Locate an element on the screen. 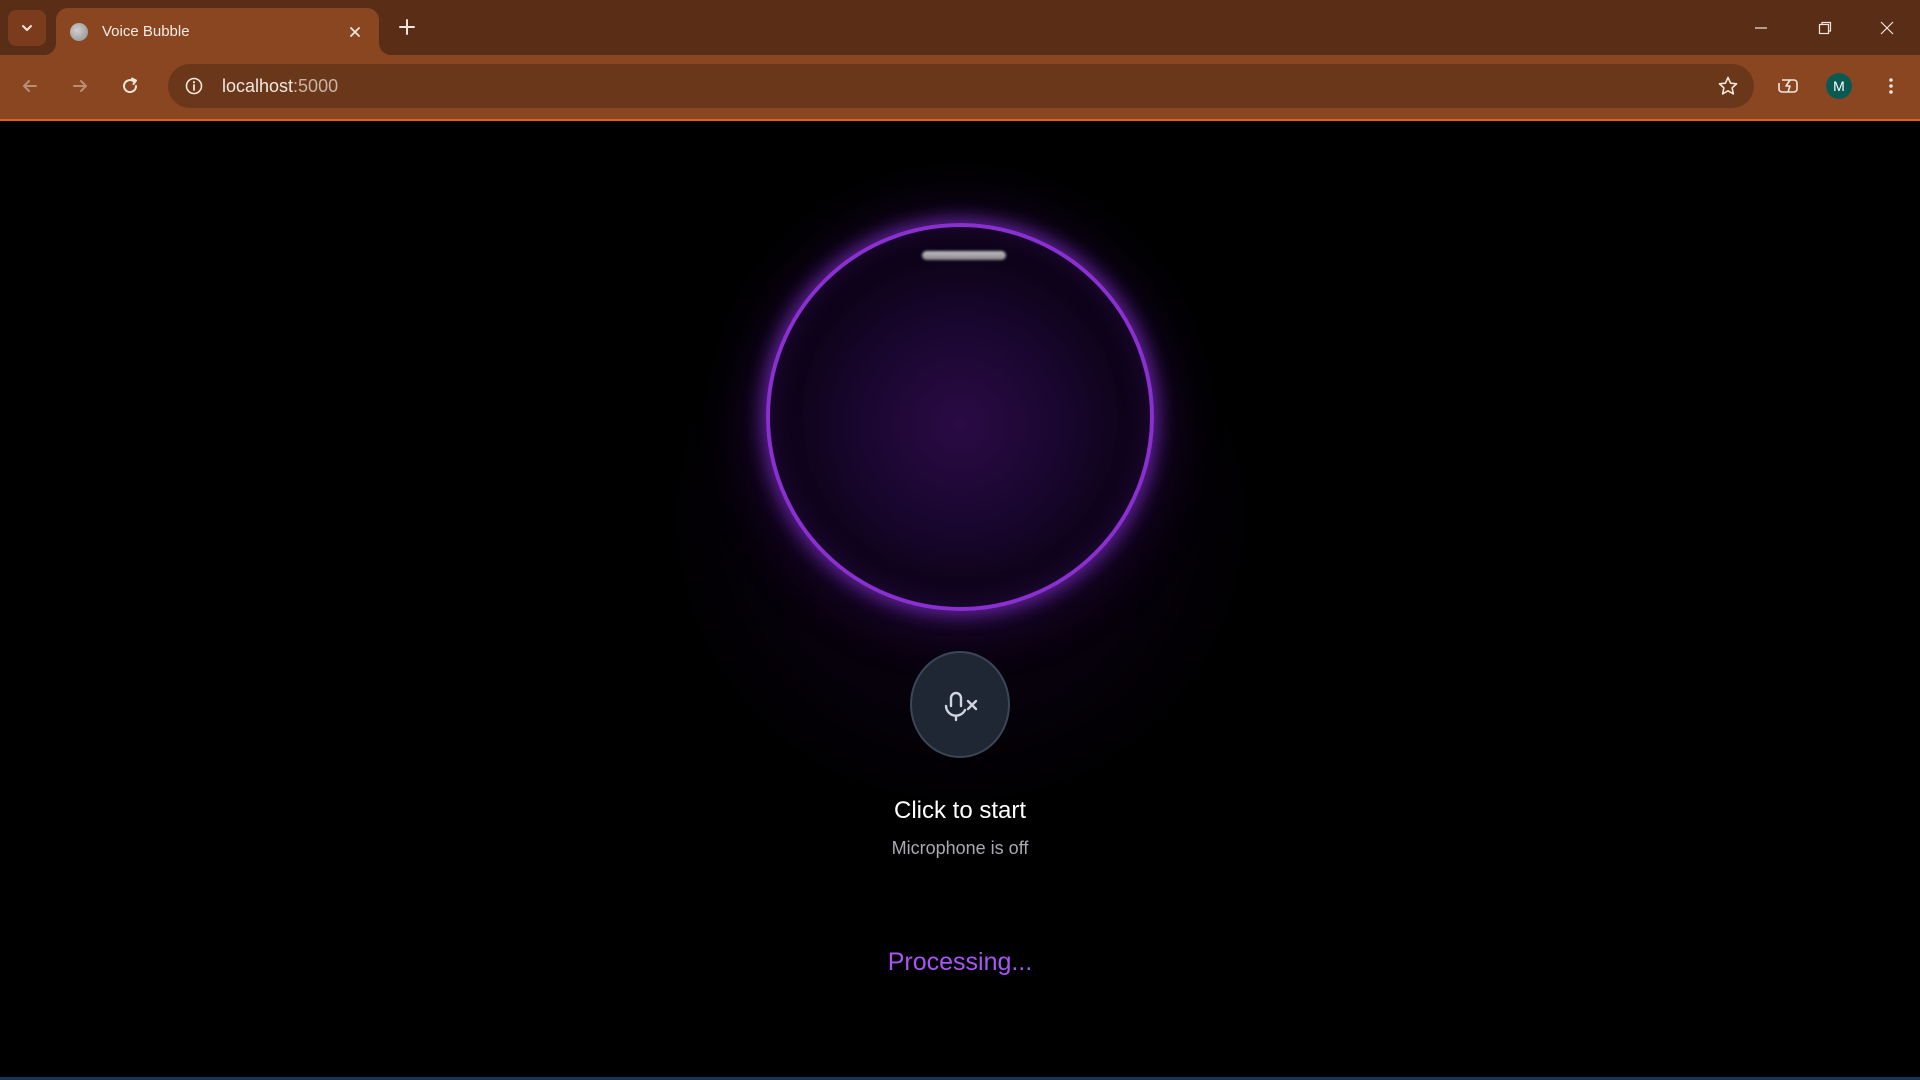 The image size is (1920, 1080). bookmark-star-button is located at coordinates (1728, 86).